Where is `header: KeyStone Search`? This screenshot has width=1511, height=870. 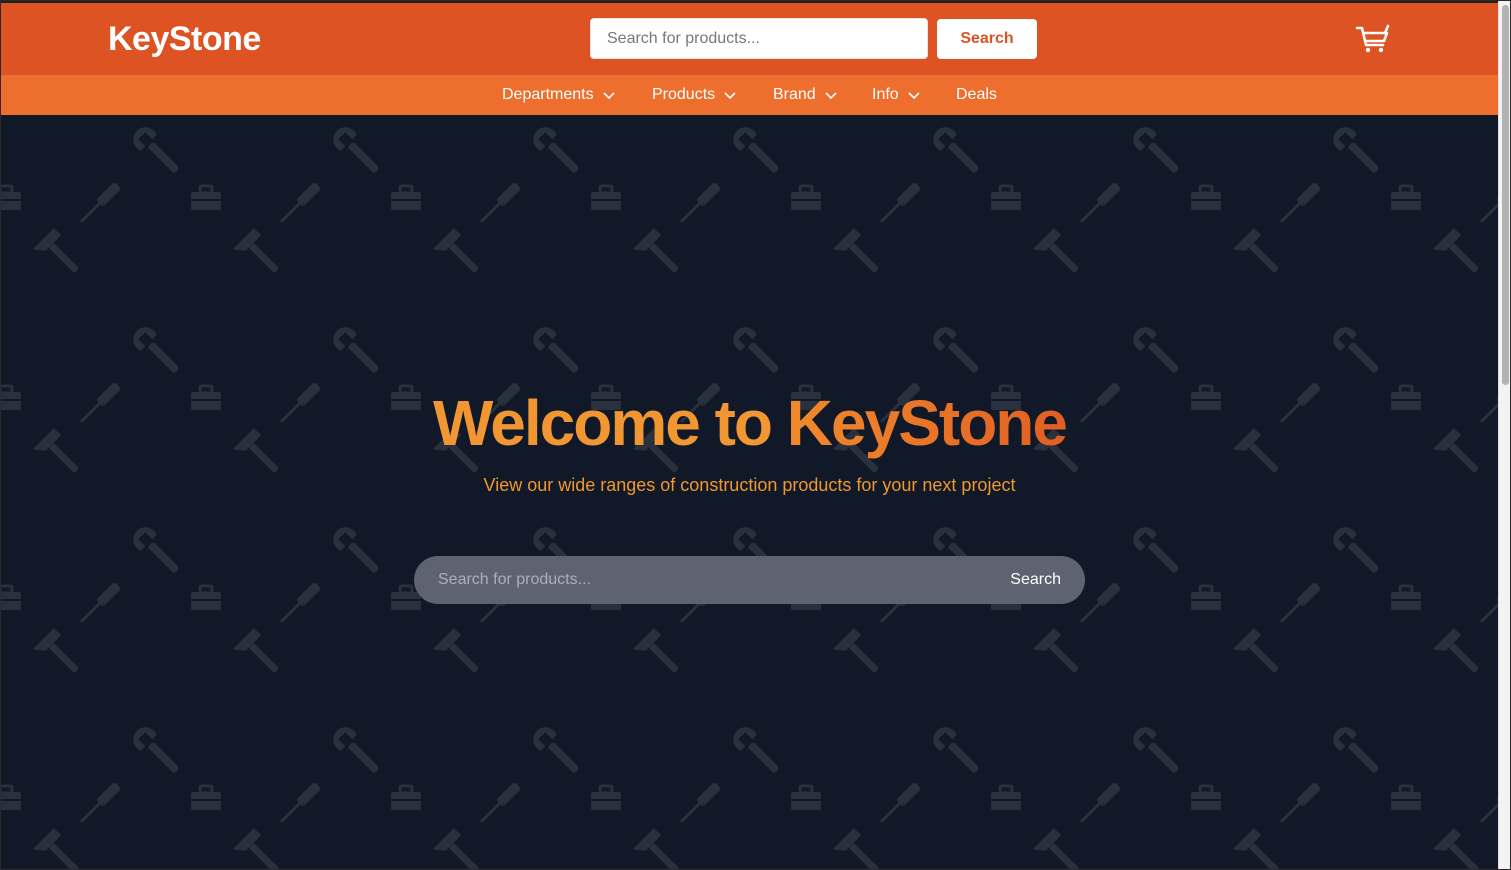 header: KeyStone Search is located at coordinates (749, 38).